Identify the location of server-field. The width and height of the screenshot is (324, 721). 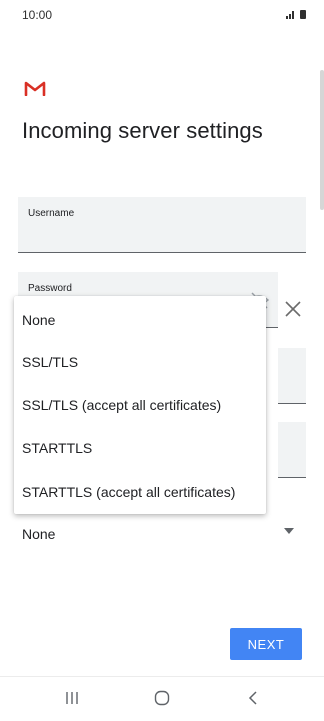
(292, 376).